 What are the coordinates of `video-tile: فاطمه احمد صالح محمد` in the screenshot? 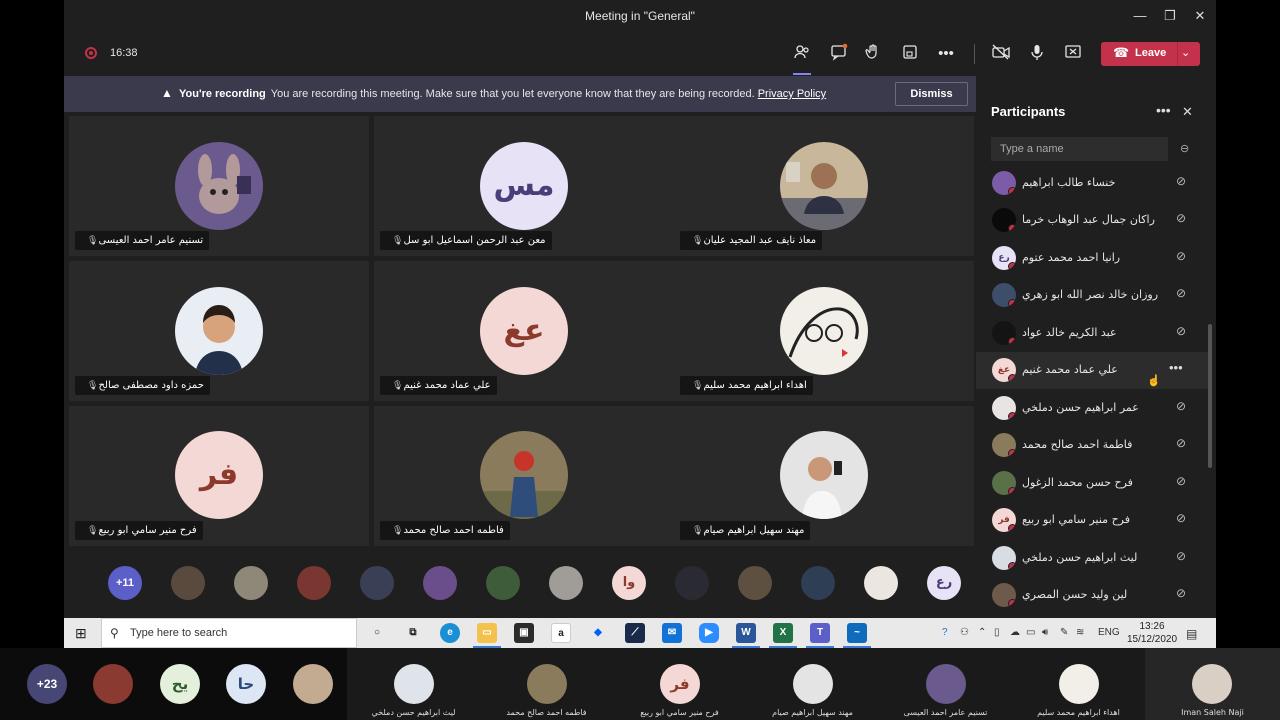 It's located at (546, 684).